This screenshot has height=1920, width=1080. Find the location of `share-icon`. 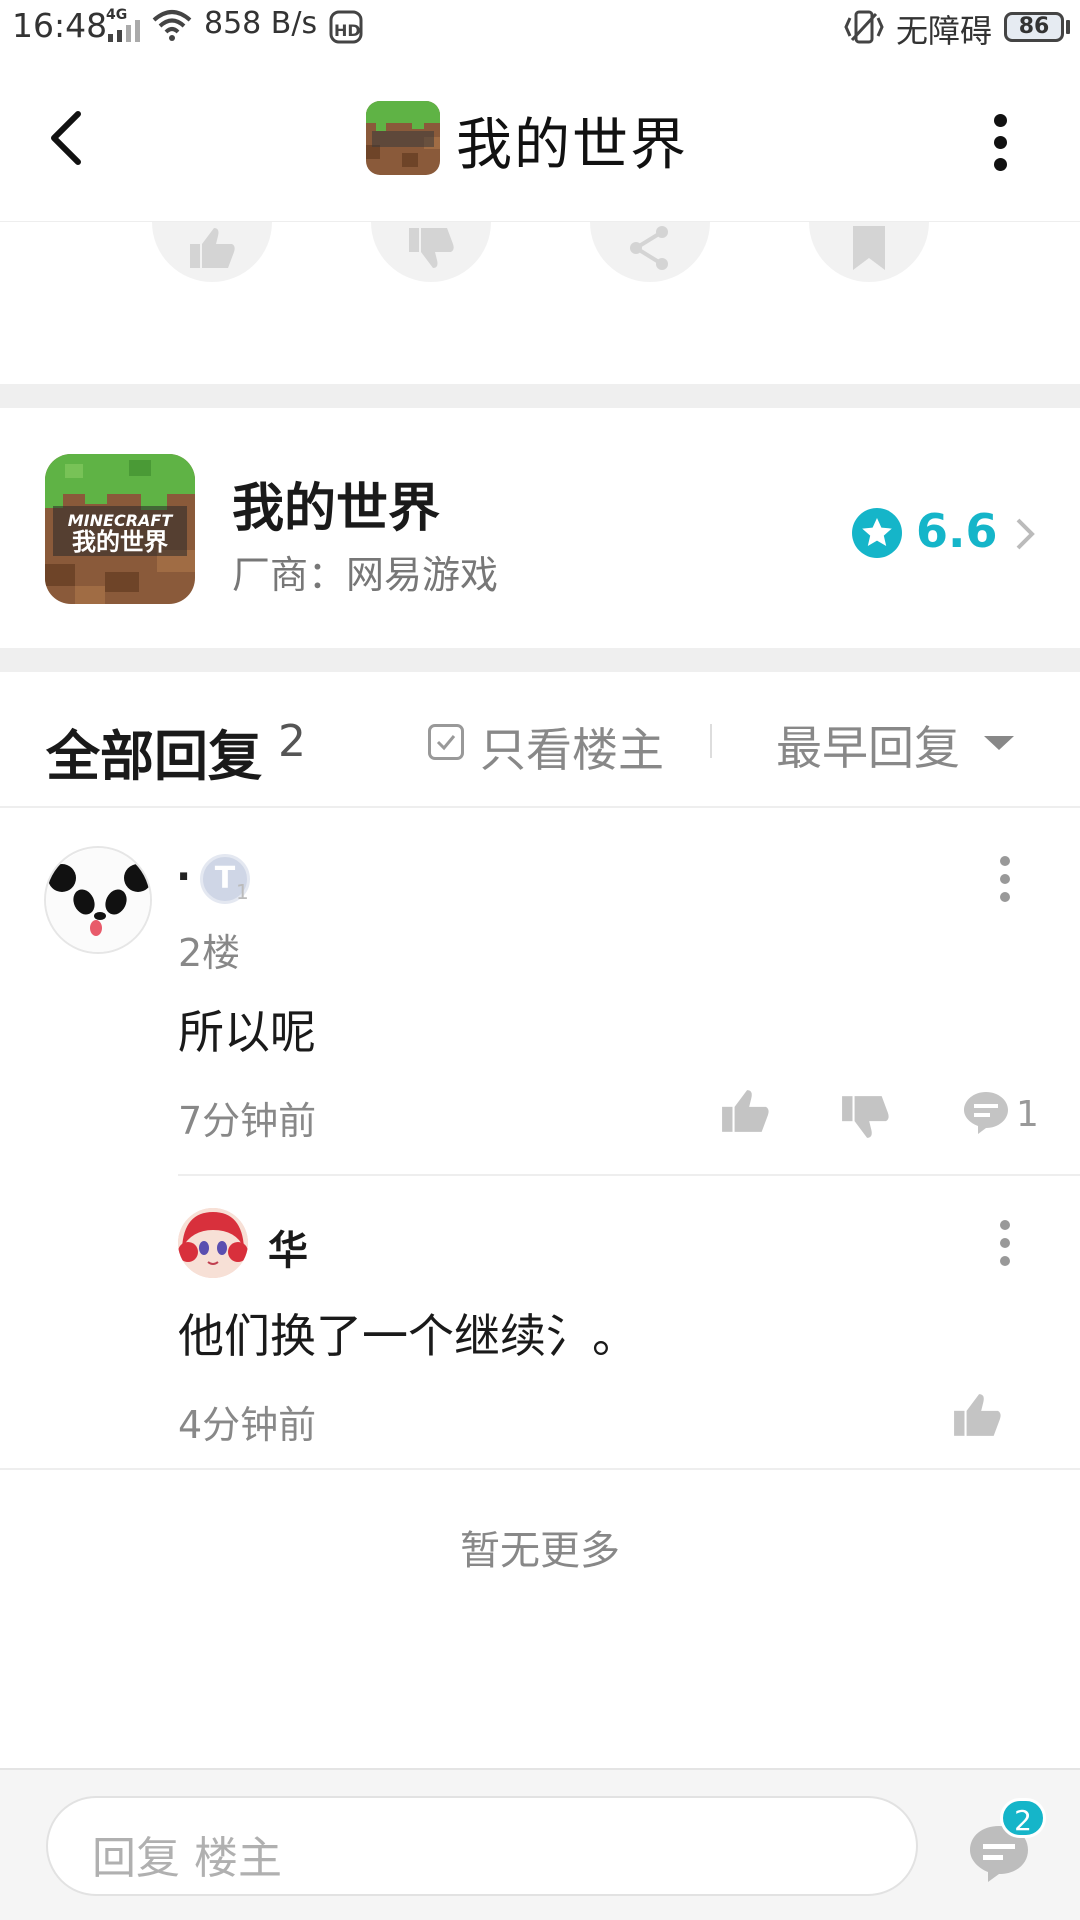

share-icon is located at coordinates (649, 248).